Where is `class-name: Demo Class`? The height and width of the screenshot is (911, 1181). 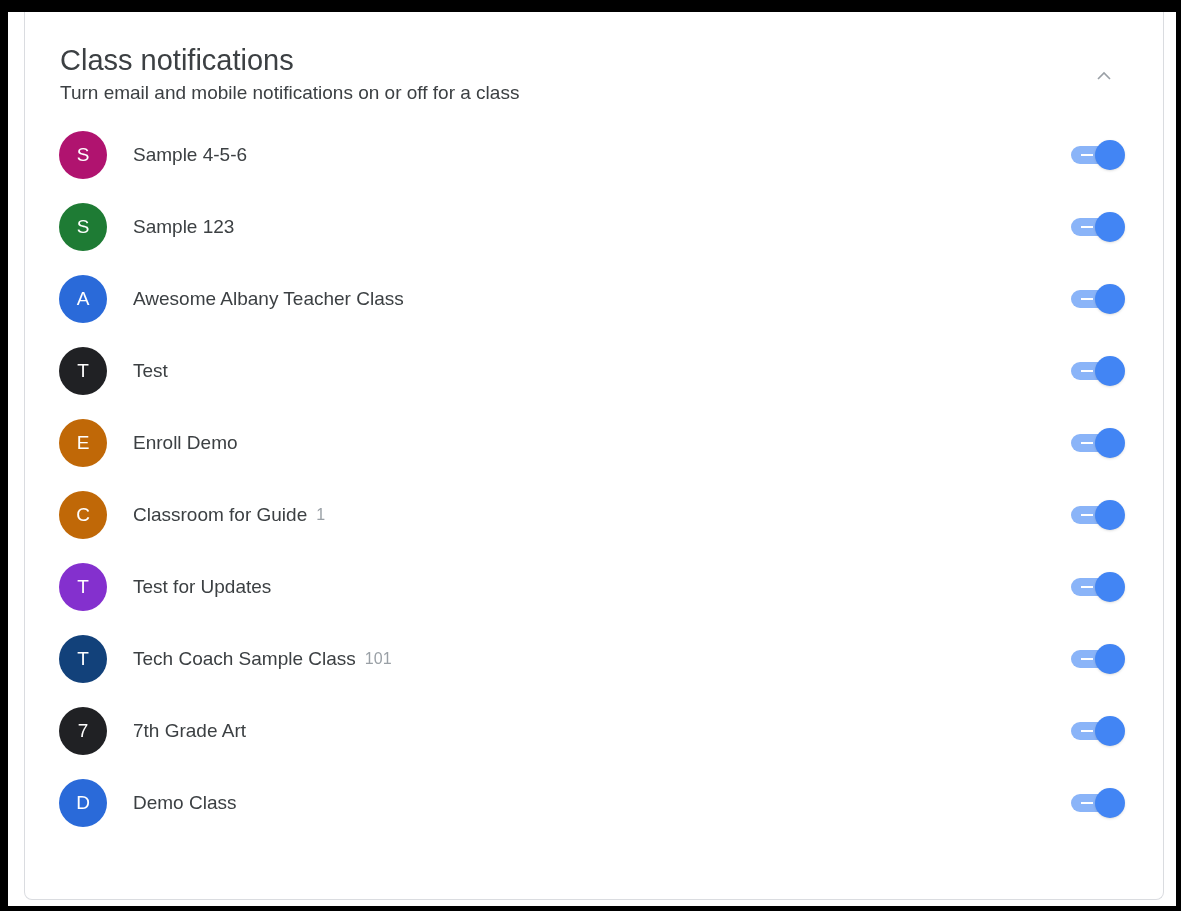
class-name: Demo Class is located at coordinates (185, 802).